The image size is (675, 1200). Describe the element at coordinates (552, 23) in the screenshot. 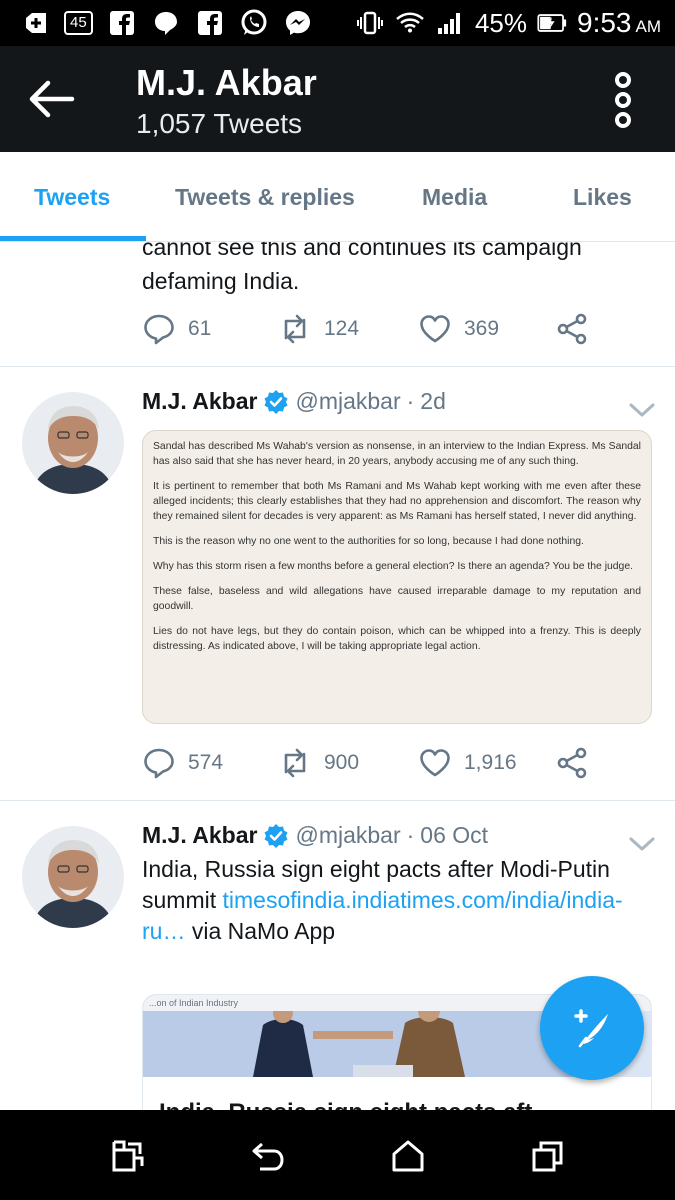

I see `battery-charging-icon` at that location.